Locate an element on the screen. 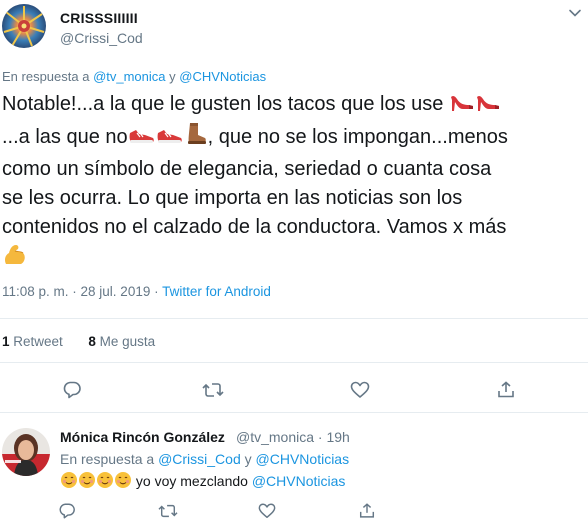  tweet-stats: 1 Retweet 8 Me gusta is located at coordinates (78, 341).